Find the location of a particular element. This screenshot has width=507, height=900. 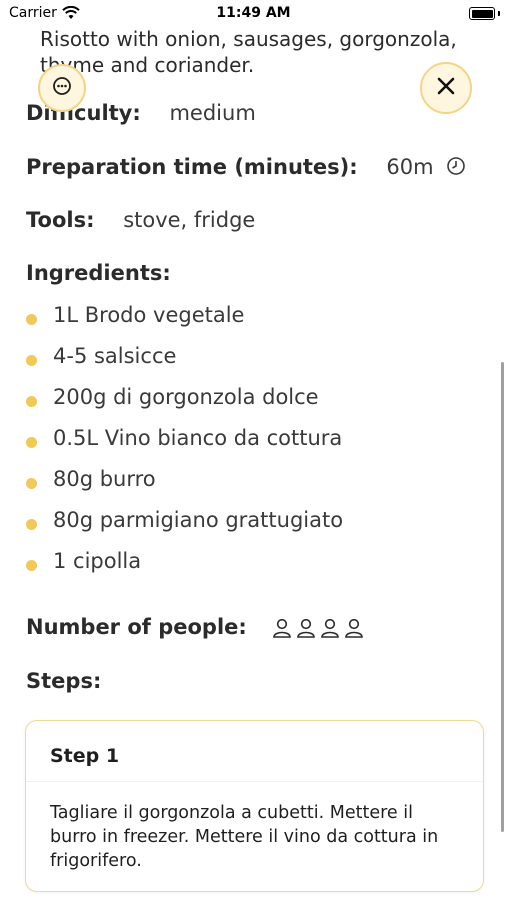

steps-label: Steps: is located at coordinates (64, 681).